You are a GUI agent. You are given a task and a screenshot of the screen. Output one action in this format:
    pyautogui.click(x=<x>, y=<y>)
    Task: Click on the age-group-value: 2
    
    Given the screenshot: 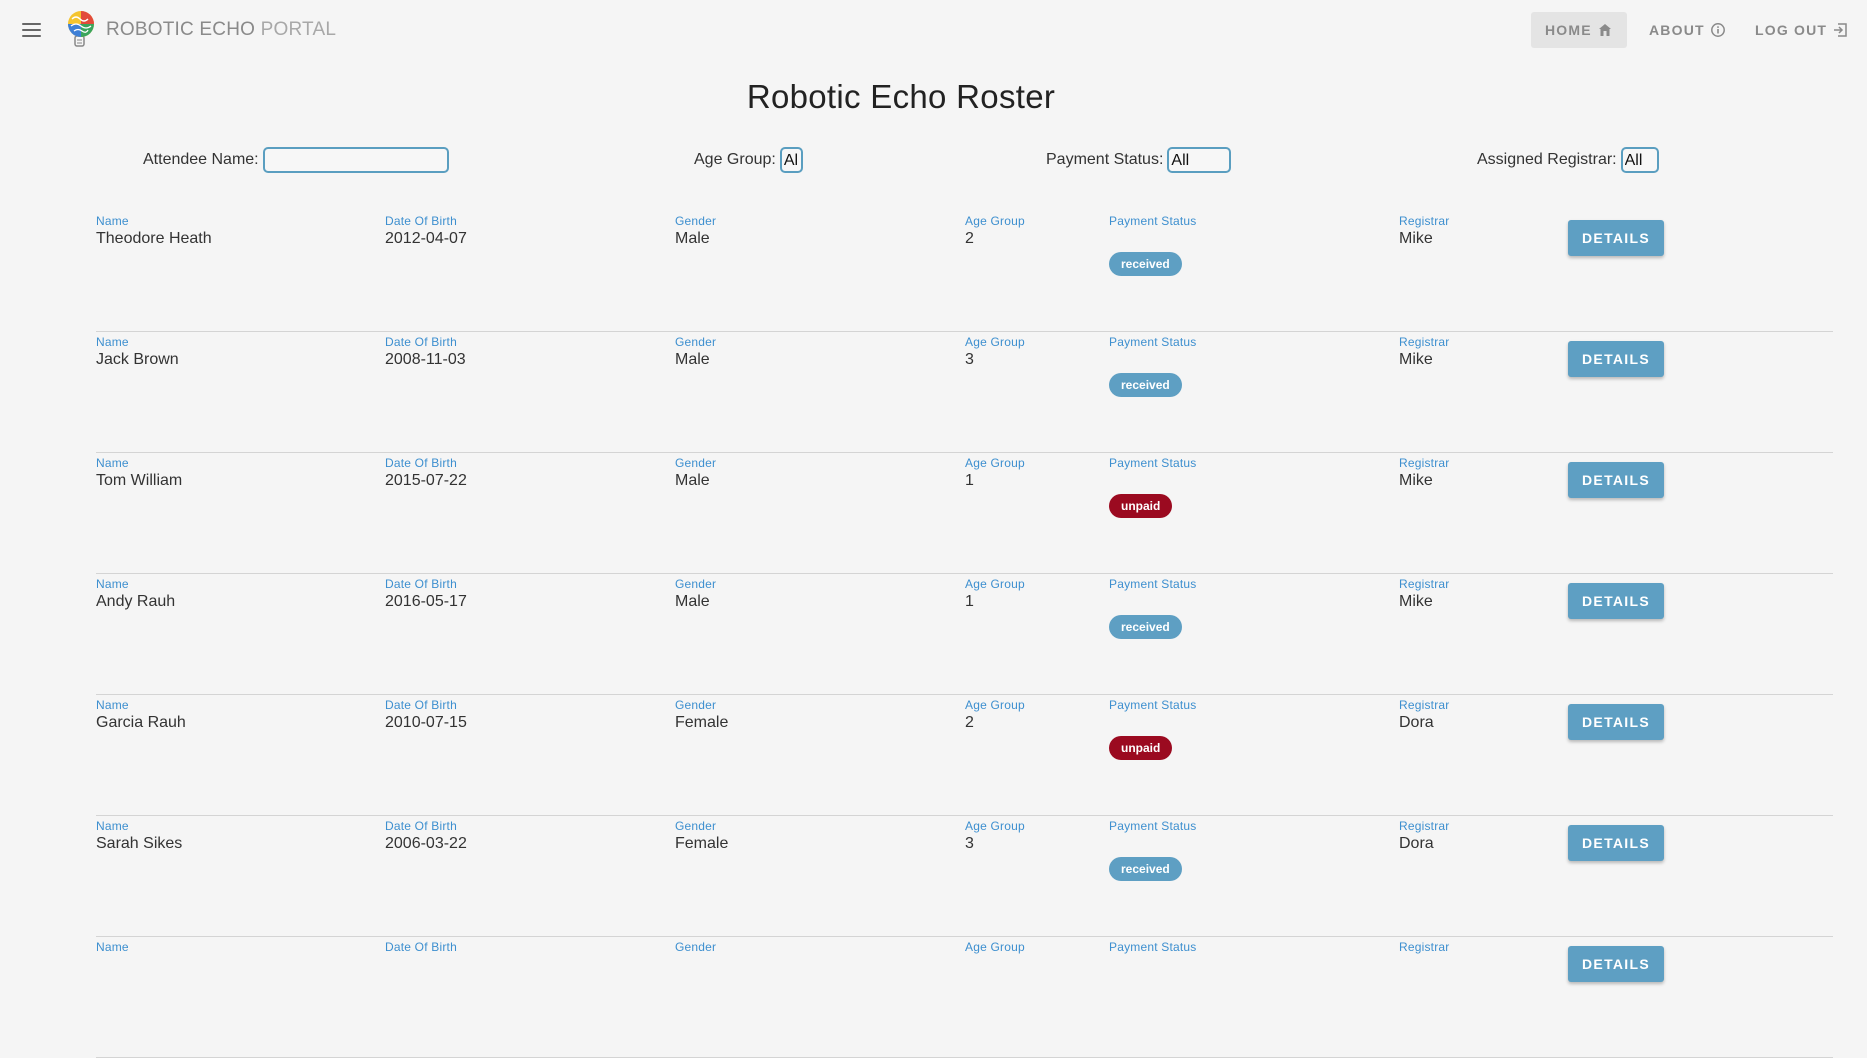 What is the action you would take?
    pyautogui.click(x=969, y=722)
    